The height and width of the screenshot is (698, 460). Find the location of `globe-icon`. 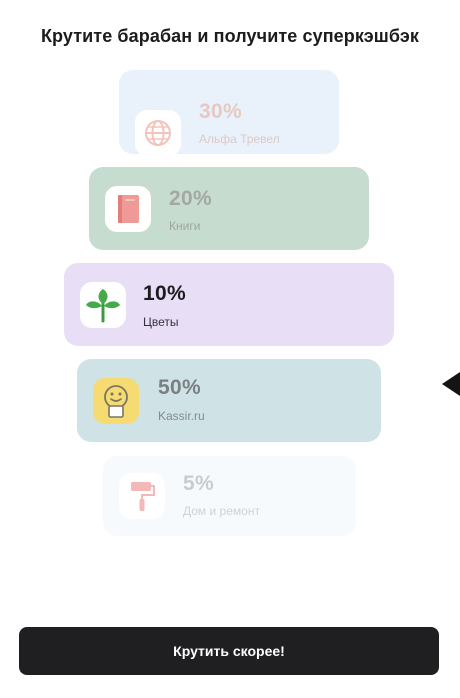

globe-icon is located at coordinates (158, 133).